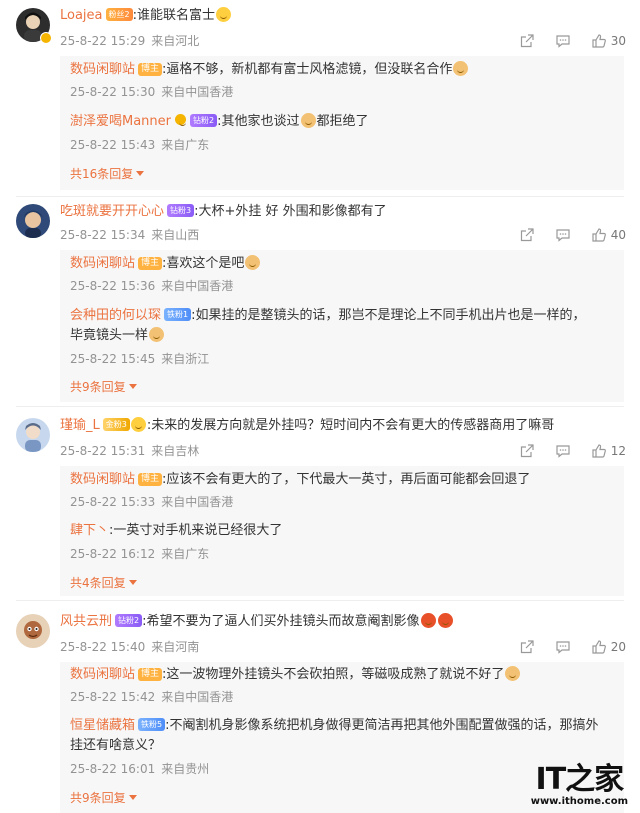  I want to click on comment-actions: 20, so click(572, 647).